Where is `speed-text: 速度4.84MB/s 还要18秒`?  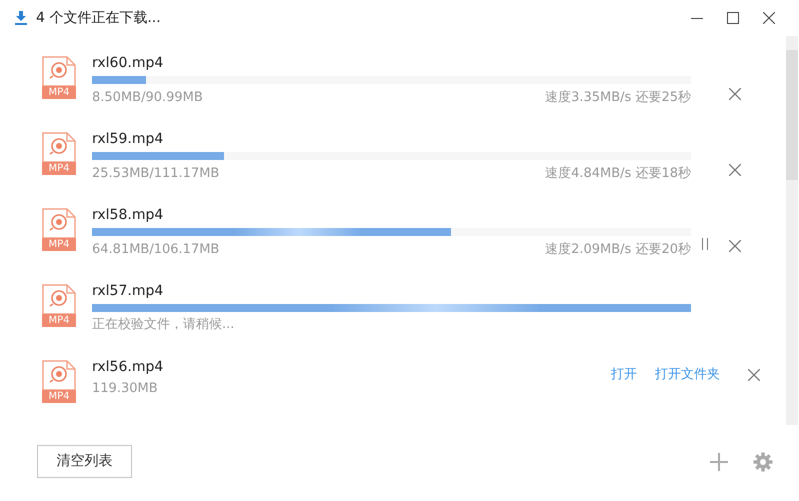
speed-text: 速度4.84MB/s 还要18秒 is located at coordinates (618, 174).